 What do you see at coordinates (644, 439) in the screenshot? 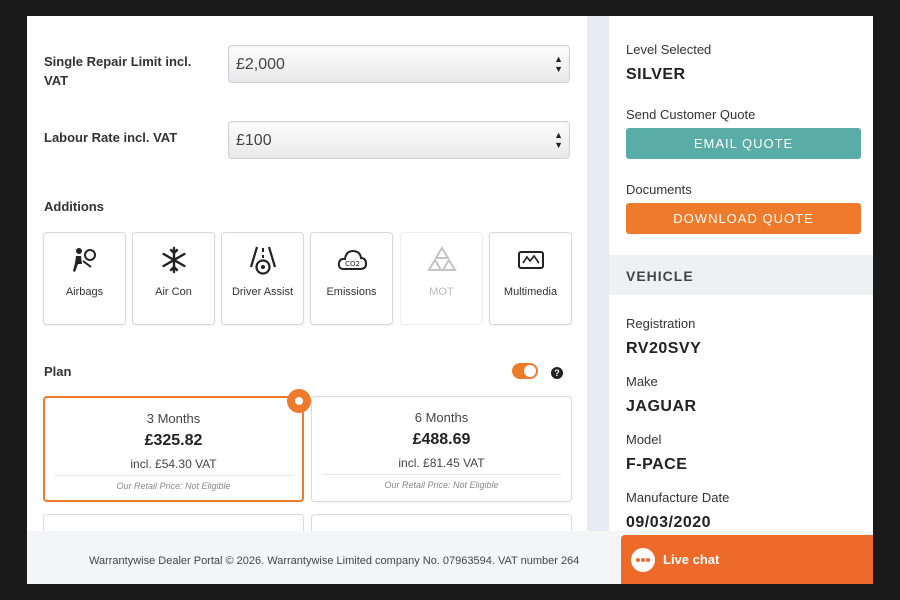
I see `model-label: Model` at bounding box center [644, 439].